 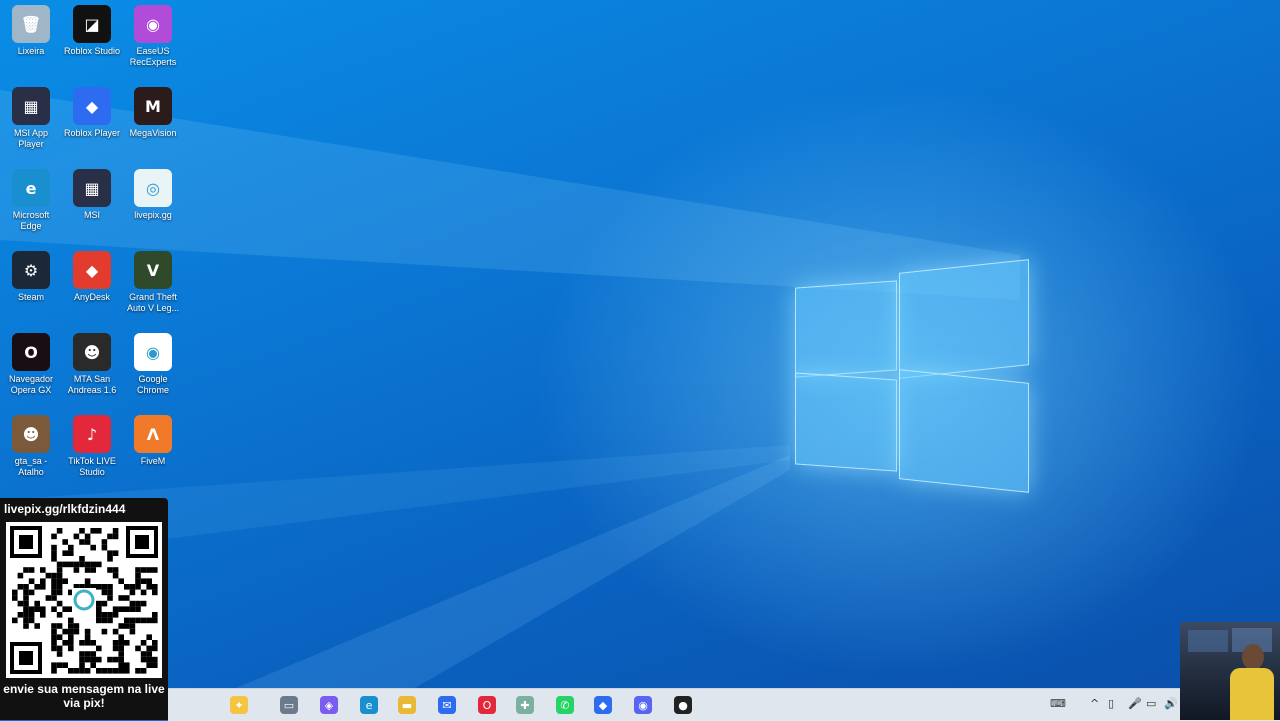 I want to click on mta-icon: ☻, so click(x=92, y=352).